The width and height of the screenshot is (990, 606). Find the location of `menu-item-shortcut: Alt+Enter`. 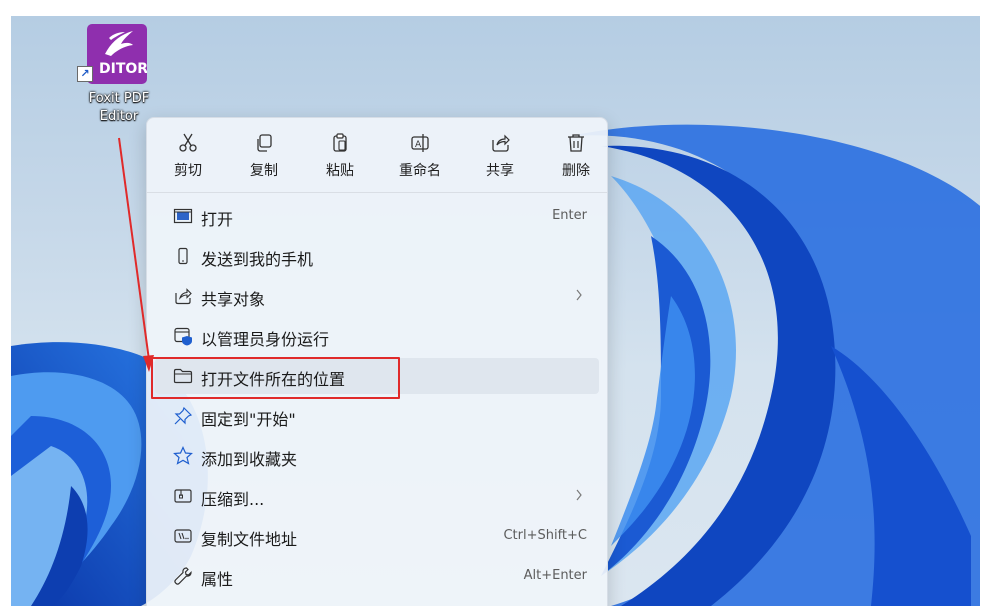

menu-item-shortcut: Alt+Enter is located at coordinates (555, 575).